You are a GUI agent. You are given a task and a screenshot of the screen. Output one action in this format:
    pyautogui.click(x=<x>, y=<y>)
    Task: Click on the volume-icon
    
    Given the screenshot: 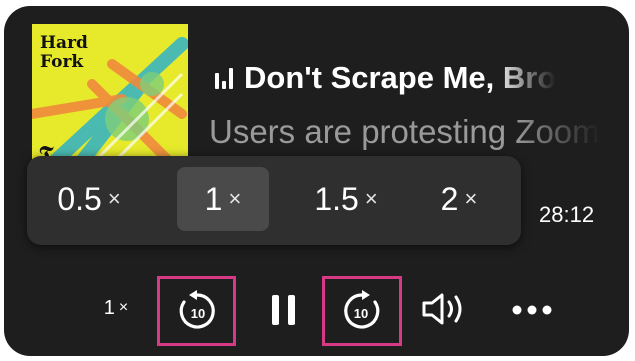 What is the action you would take?
    pyautogui.click(x=442, y=309)
    